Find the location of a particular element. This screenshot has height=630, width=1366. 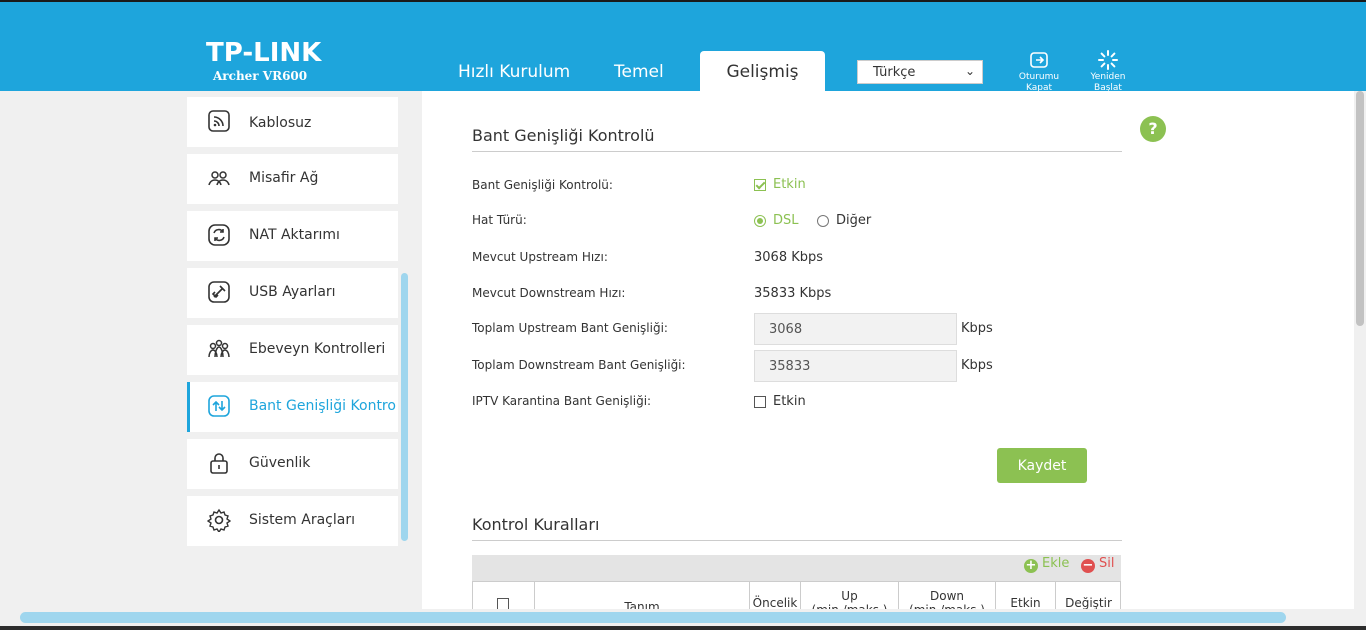

delete-rule-button: − Sil is located at coordinates (1097, 564).